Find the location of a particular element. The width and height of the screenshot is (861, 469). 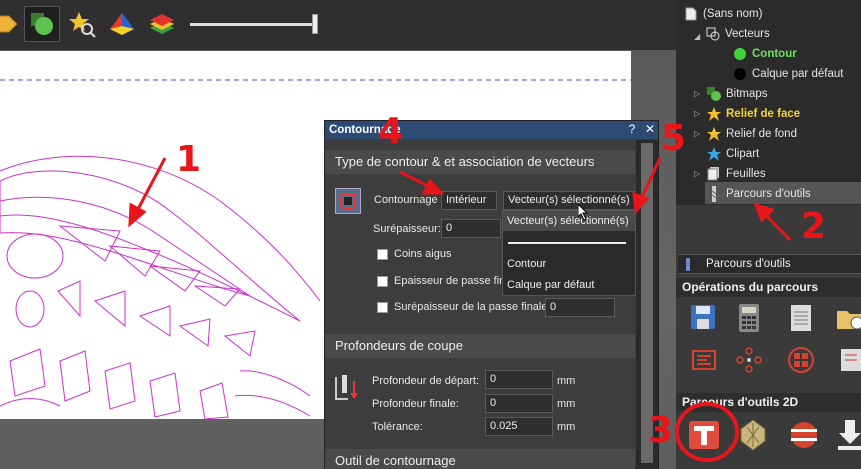

contour-type-select: Intérieur is located at coordinates (469, 200).